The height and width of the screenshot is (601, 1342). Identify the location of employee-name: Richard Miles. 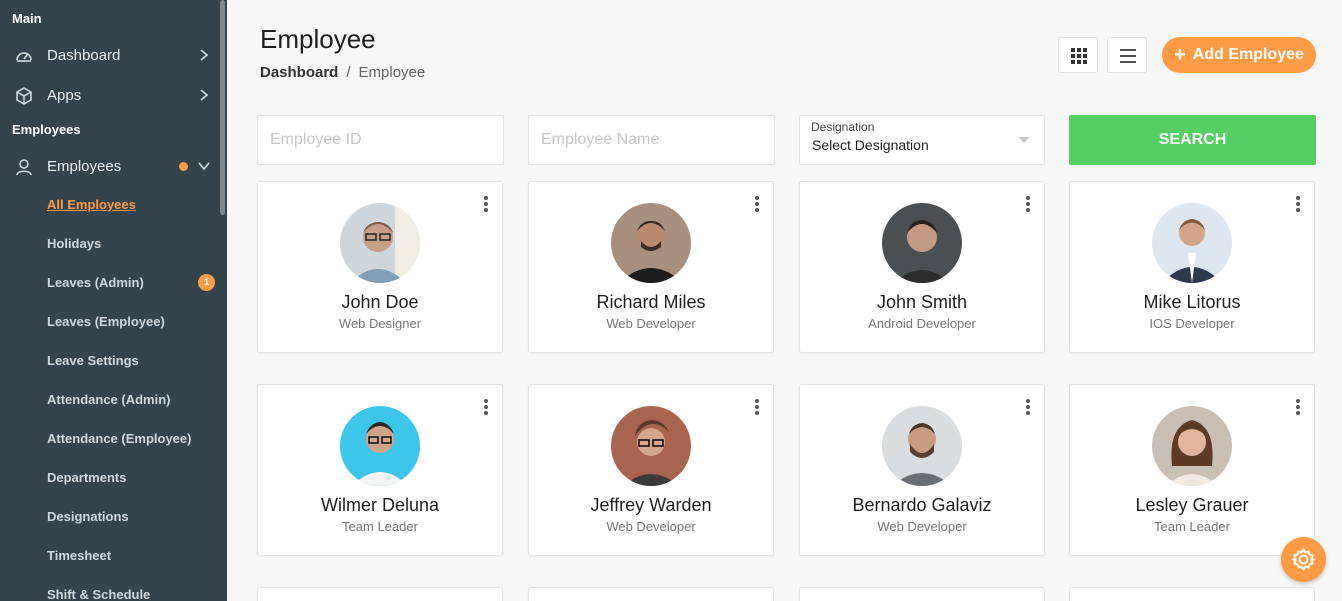
(651, 302).